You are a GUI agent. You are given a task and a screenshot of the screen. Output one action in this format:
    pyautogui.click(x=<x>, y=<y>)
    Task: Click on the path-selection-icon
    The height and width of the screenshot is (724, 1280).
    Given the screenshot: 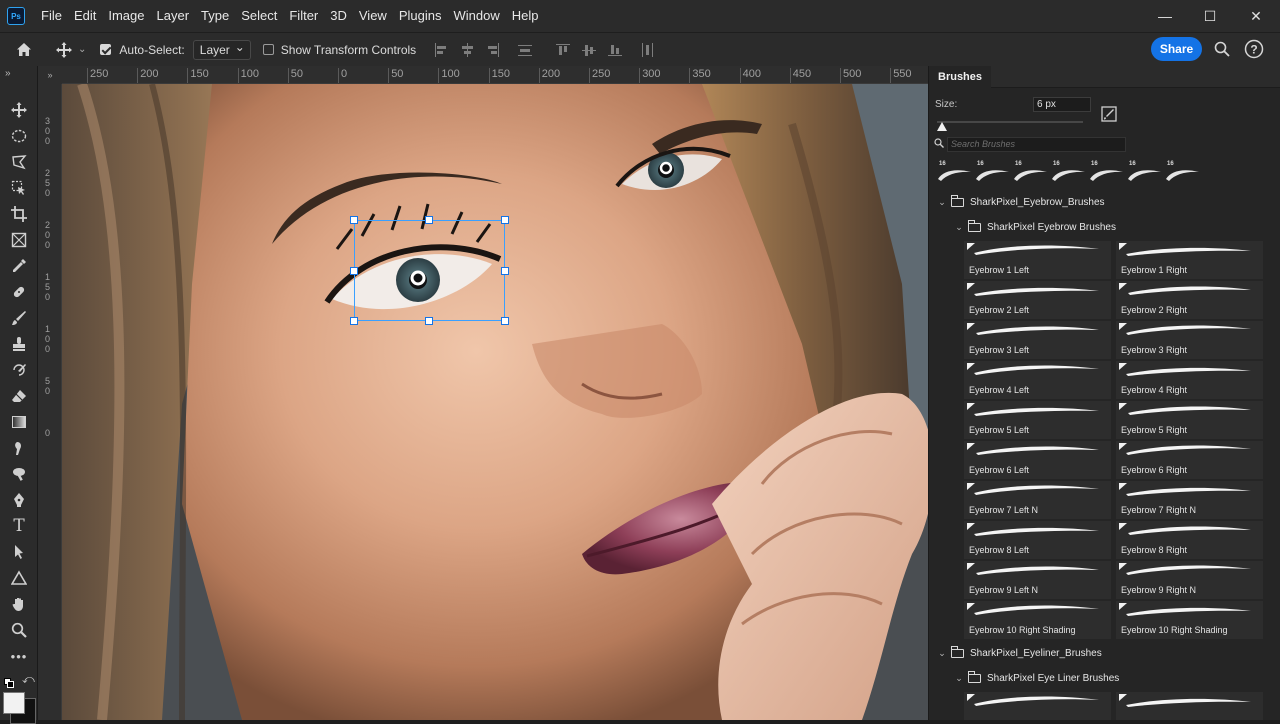 What is the action you would take?
    pyautogui.click(x=19, y=552)
    